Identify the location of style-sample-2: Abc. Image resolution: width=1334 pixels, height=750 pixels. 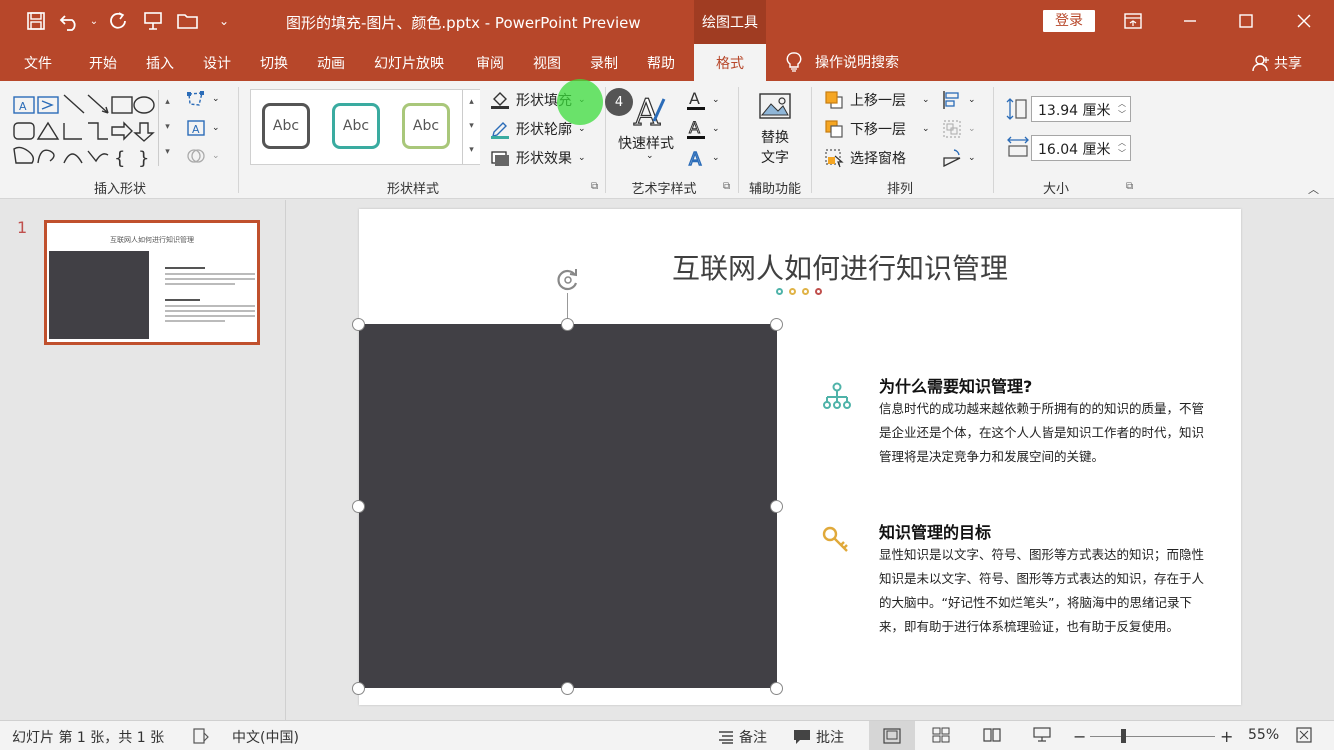
(356, 126).